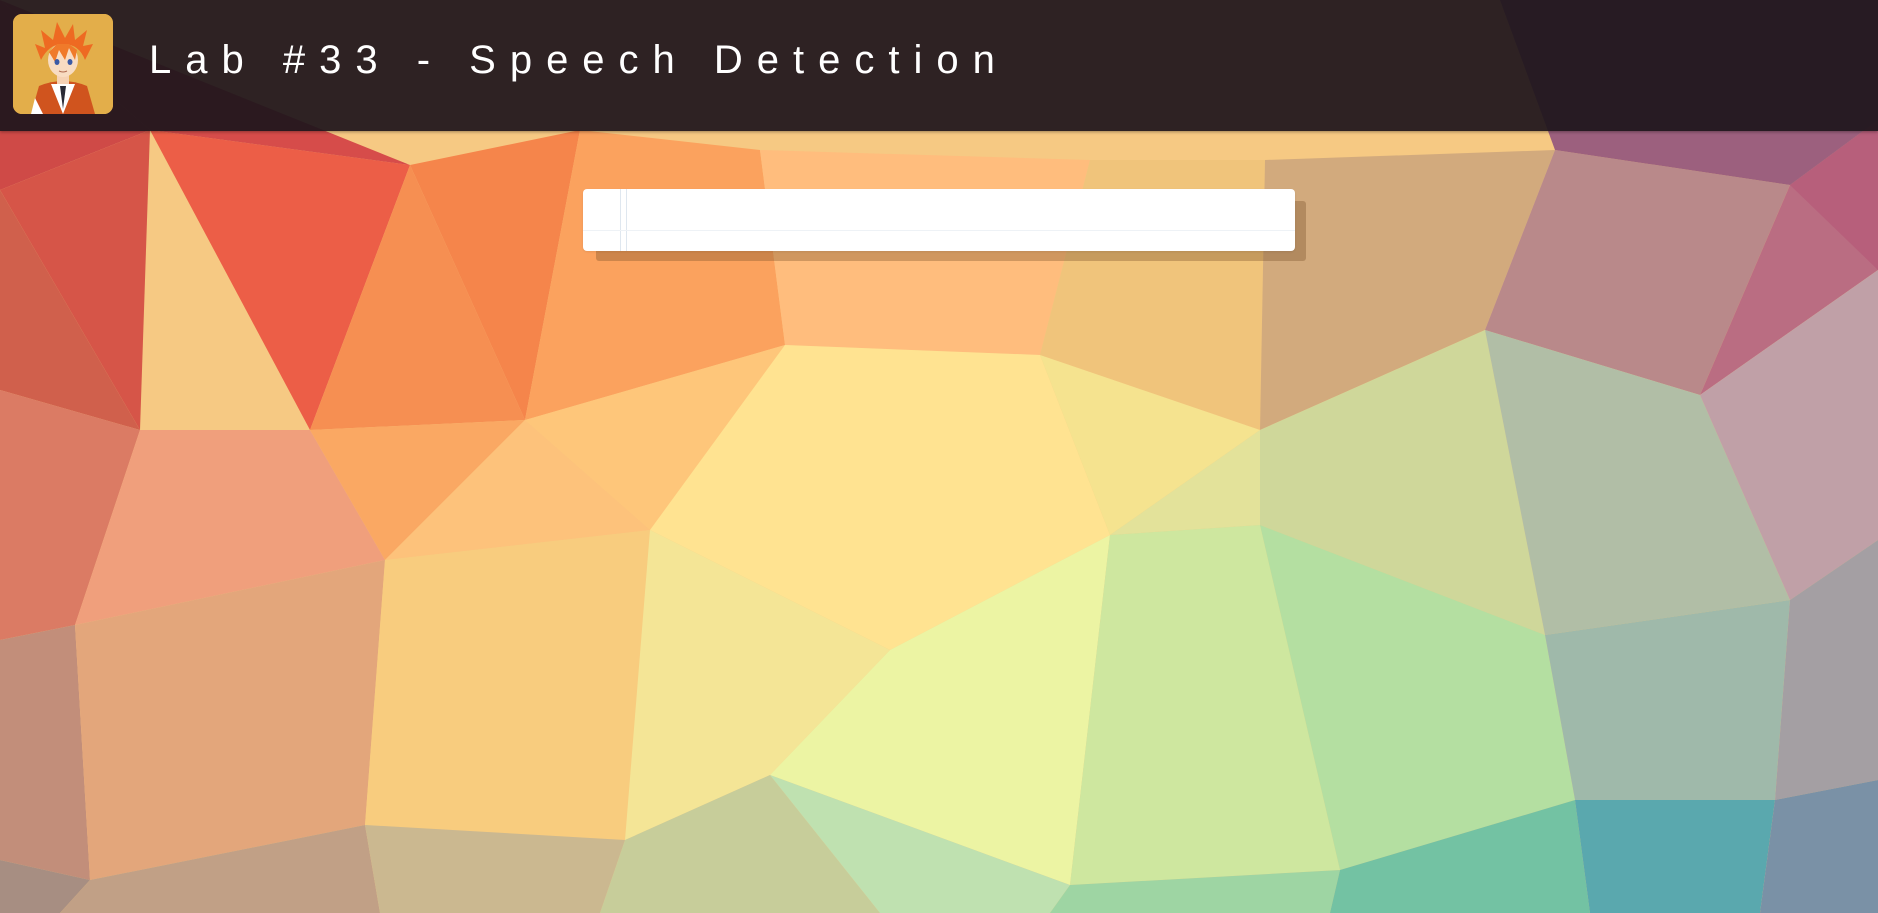 The width and height of the screenshot is (1878, 913). Describe the element at coordinates (579, 60) in the screenshot. I see `page-title: Lab #33 - Speech Detection` at that location.